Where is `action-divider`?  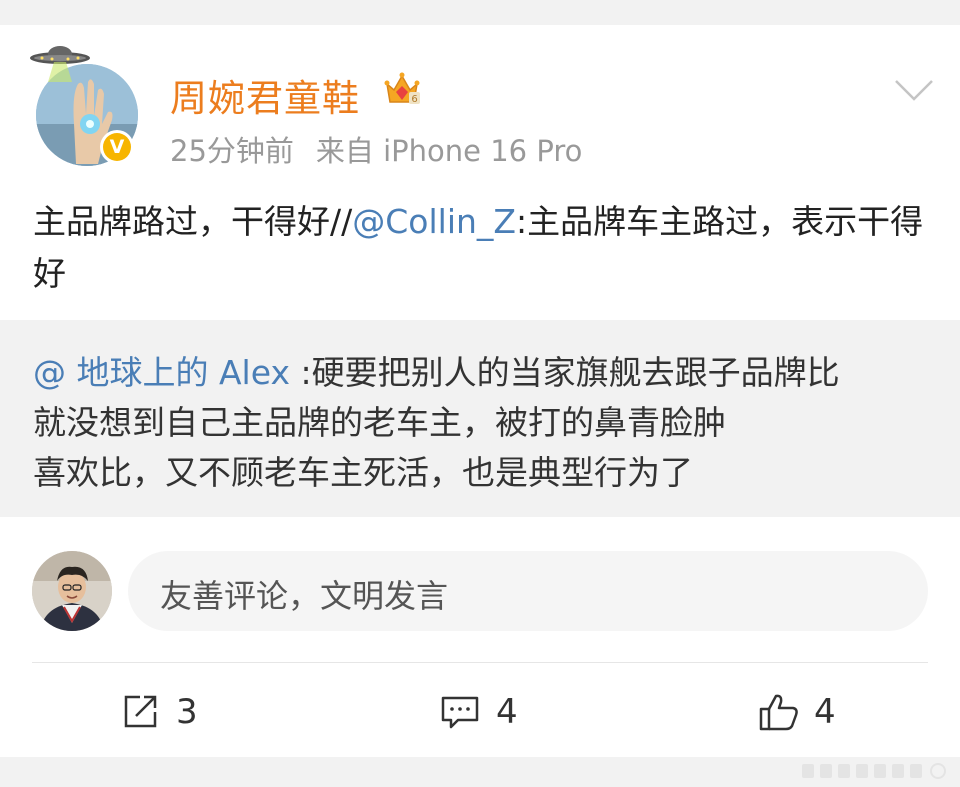 action-divider is located at coordinates (480, 662).